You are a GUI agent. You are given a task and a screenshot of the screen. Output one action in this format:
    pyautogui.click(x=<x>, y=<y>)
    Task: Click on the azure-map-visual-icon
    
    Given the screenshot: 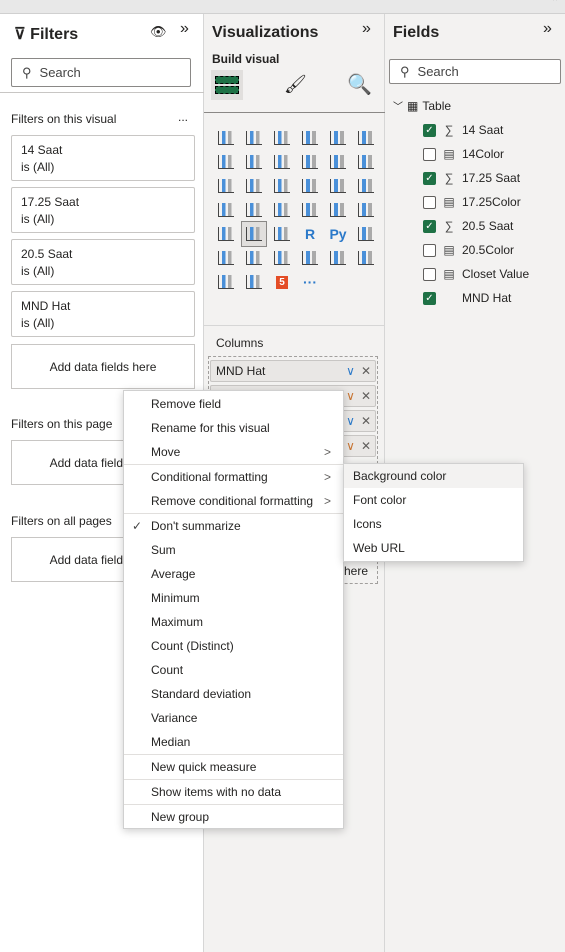 What is the action you would take?
    pyautogui.click(x=366, y=258)
    